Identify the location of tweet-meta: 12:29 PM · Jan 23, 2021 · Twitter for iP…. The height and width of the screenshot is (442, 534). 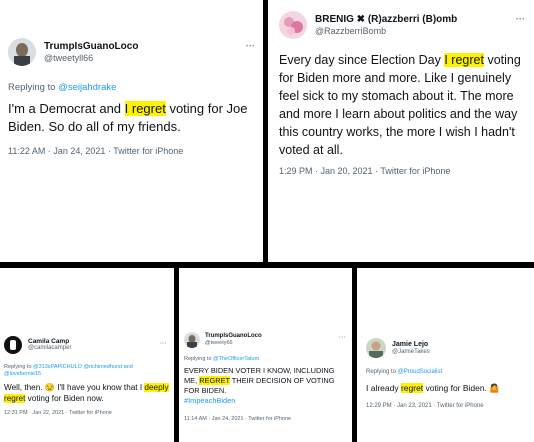
(425, 406).